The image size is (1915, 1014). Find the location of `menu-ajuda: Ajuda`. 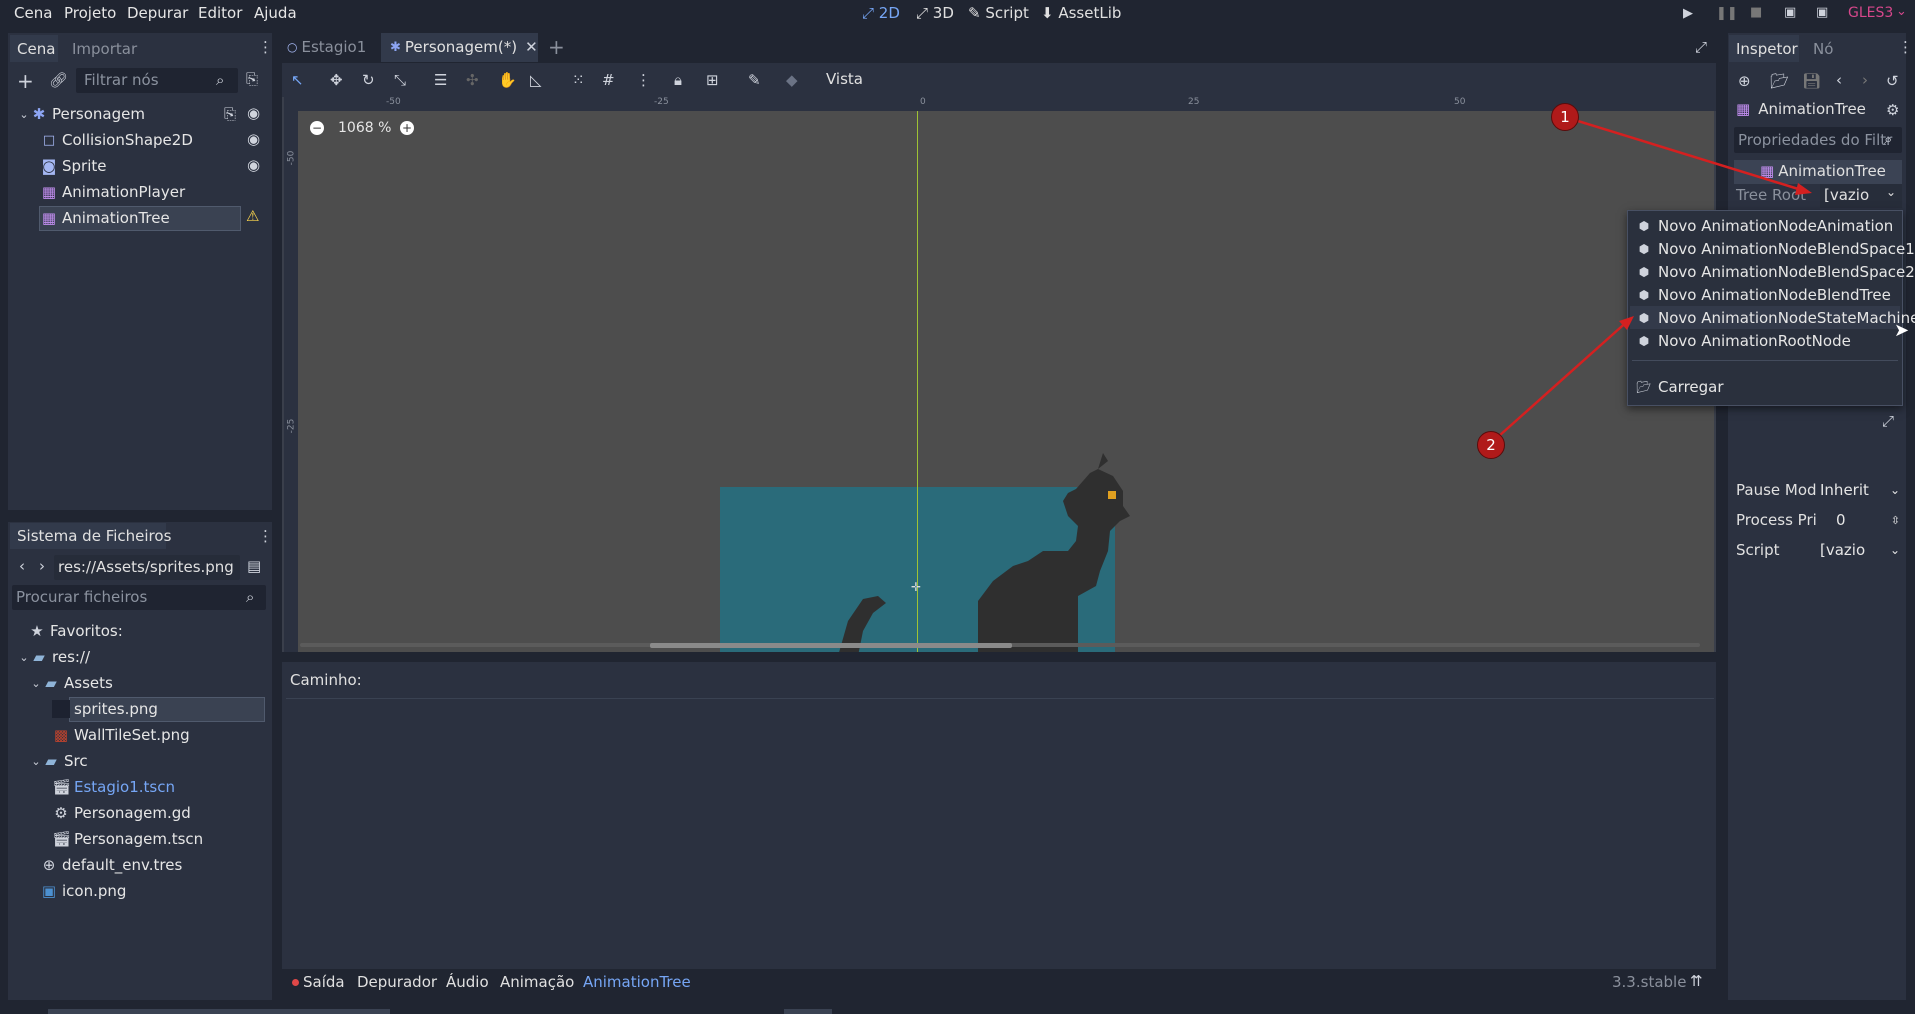

menu-ajuda: Ajuda is located at coordinates (275, 13).